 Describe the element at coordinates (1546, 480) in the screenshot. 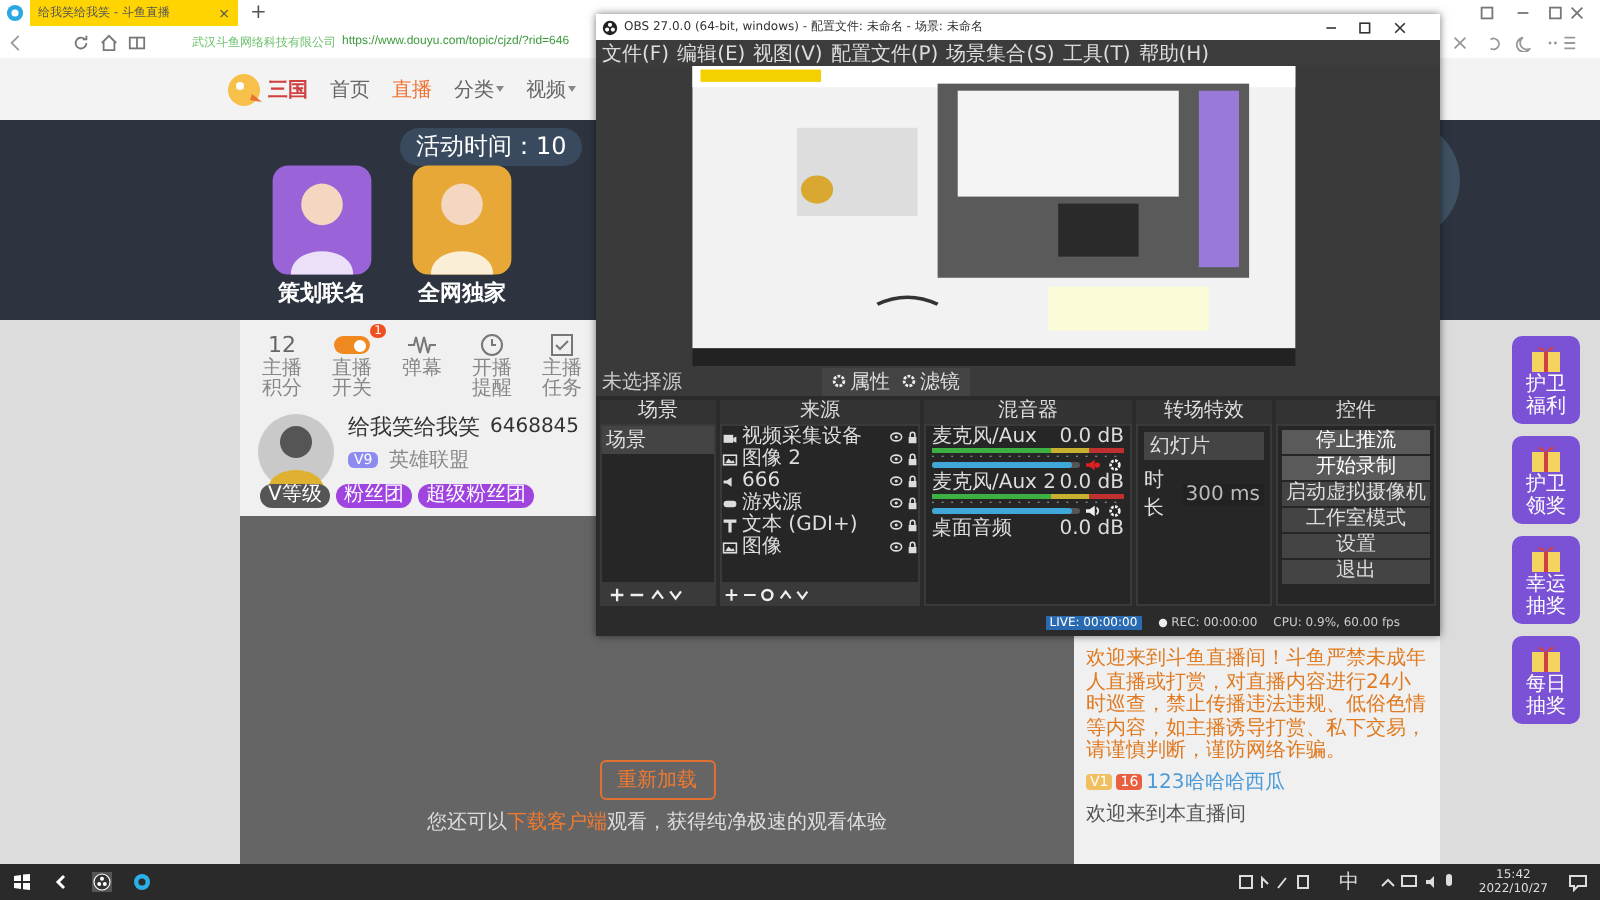

I see `promo-widget: 护卫领奖` at that location.